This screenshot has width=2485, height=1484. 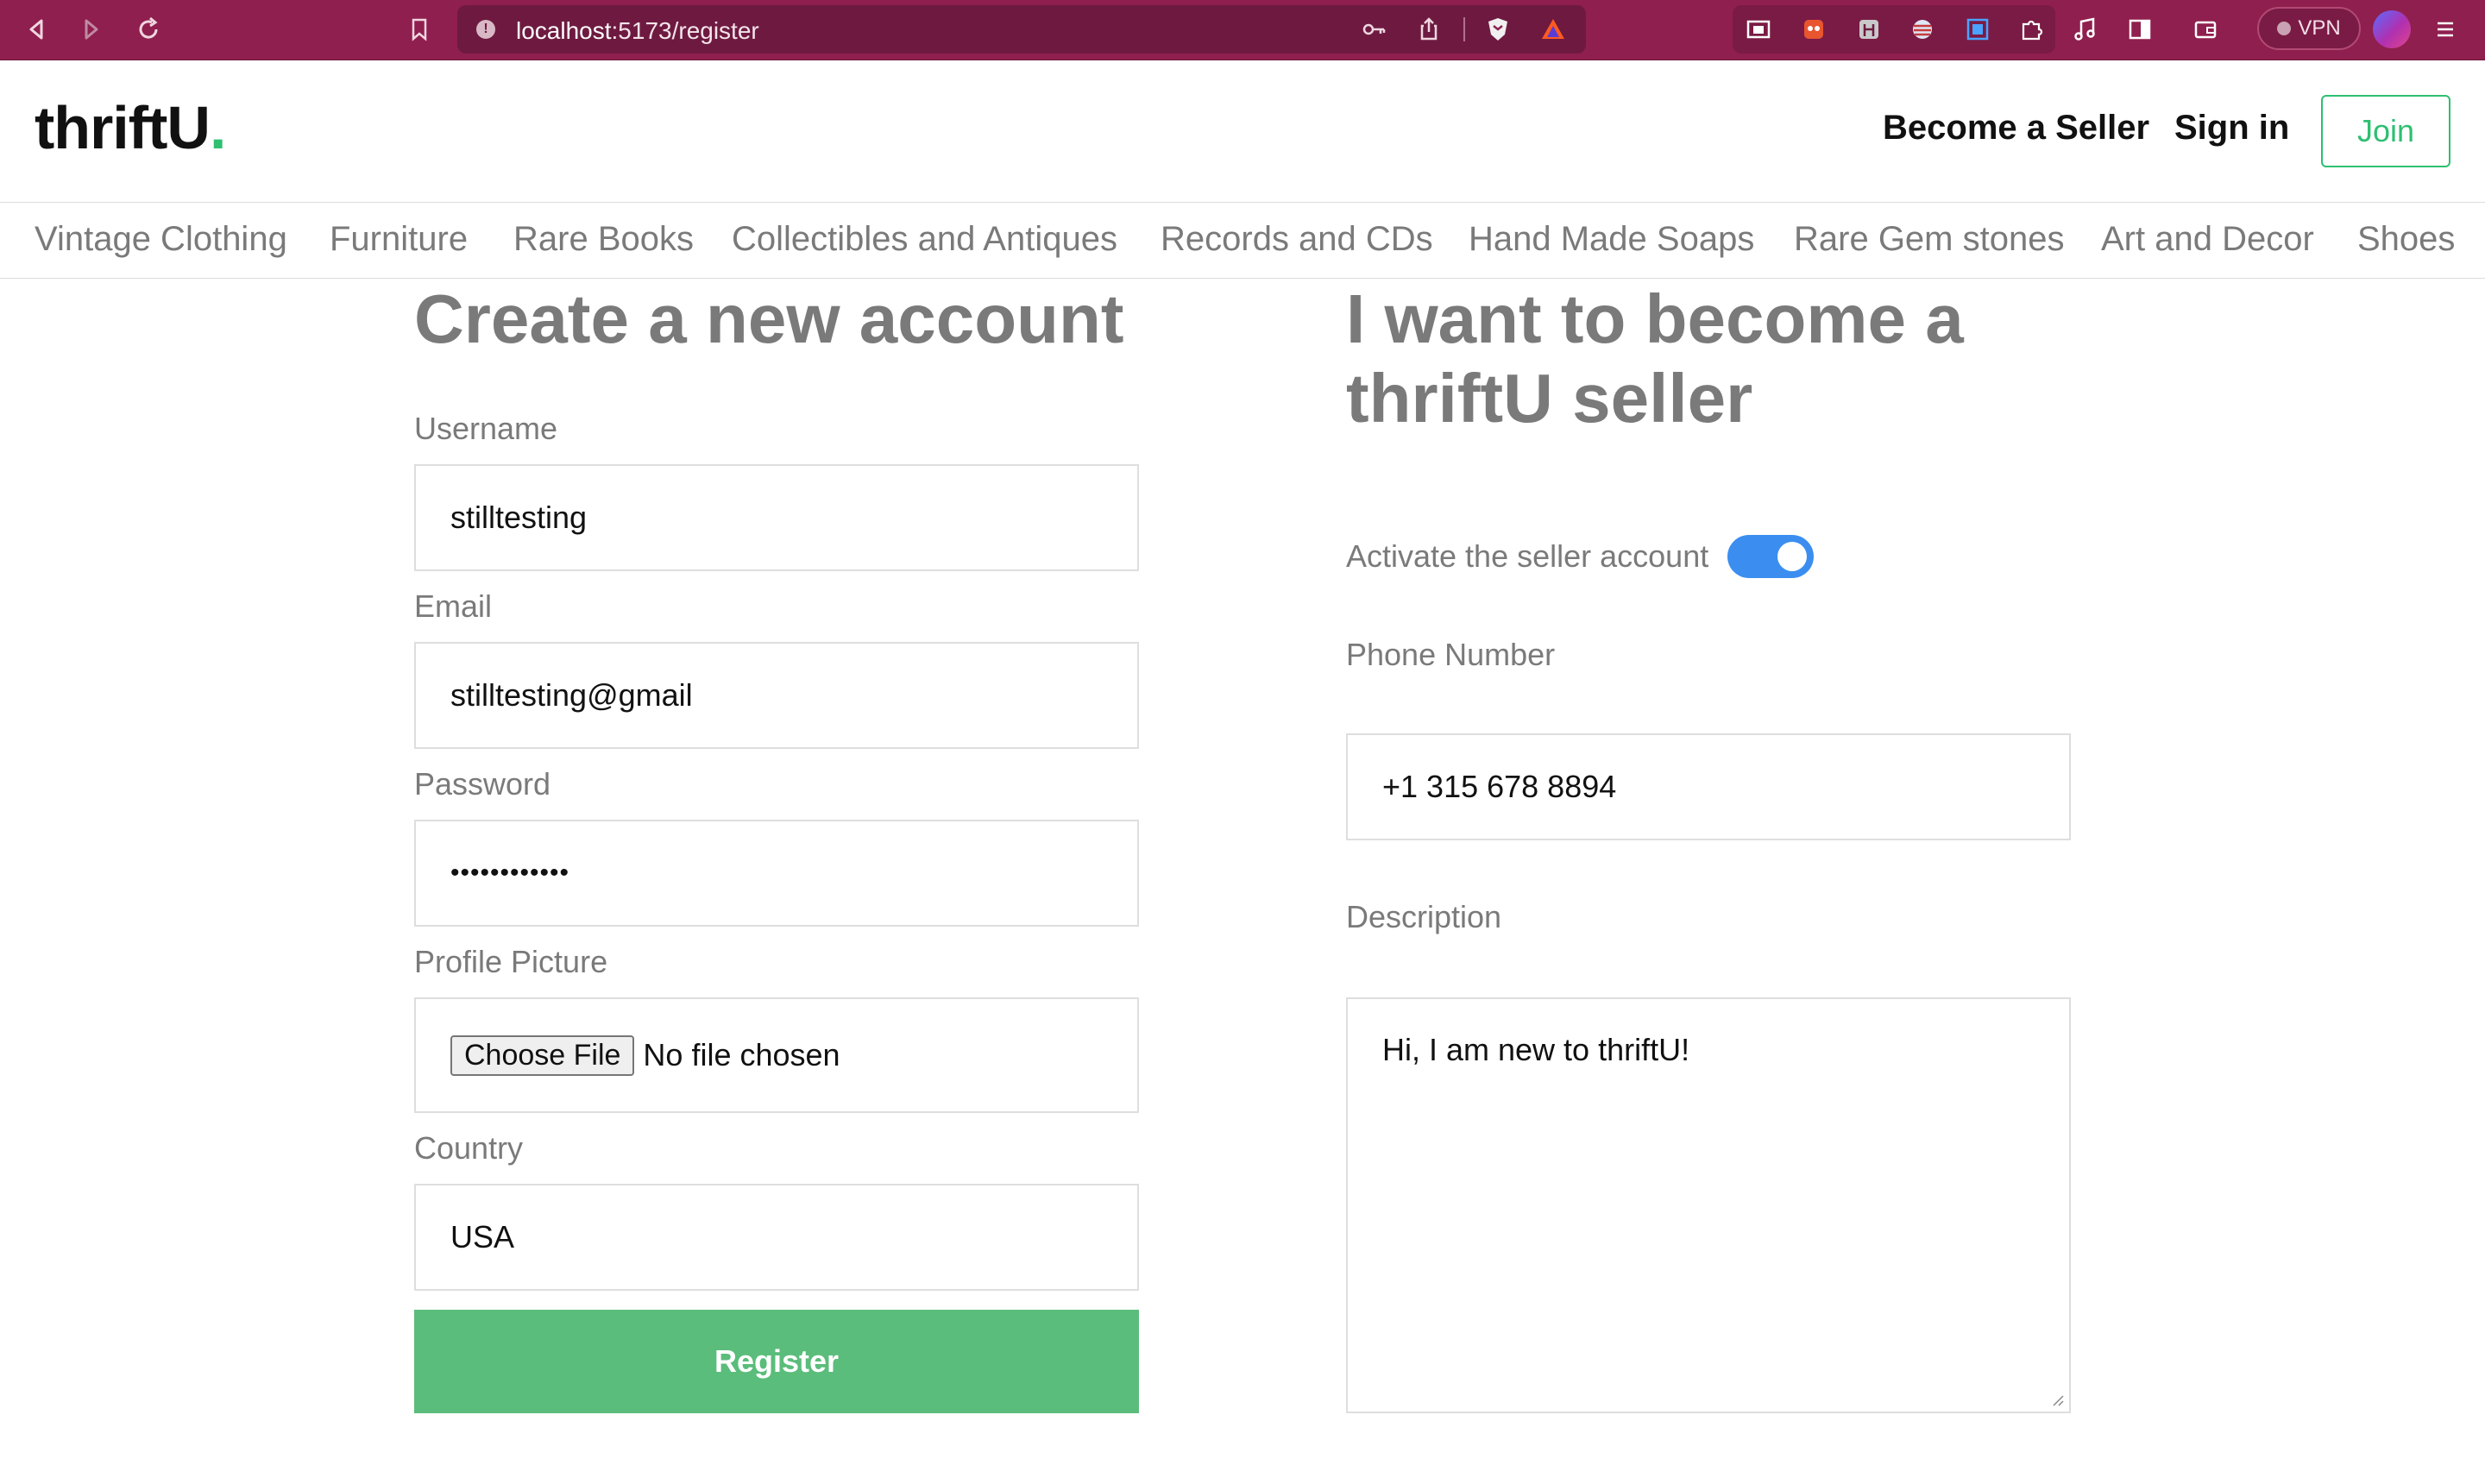 What do you see at coordinates (399, 239) in the screenshot?
I see `category-furniture: Furniture` at bounding box center [399, 239].